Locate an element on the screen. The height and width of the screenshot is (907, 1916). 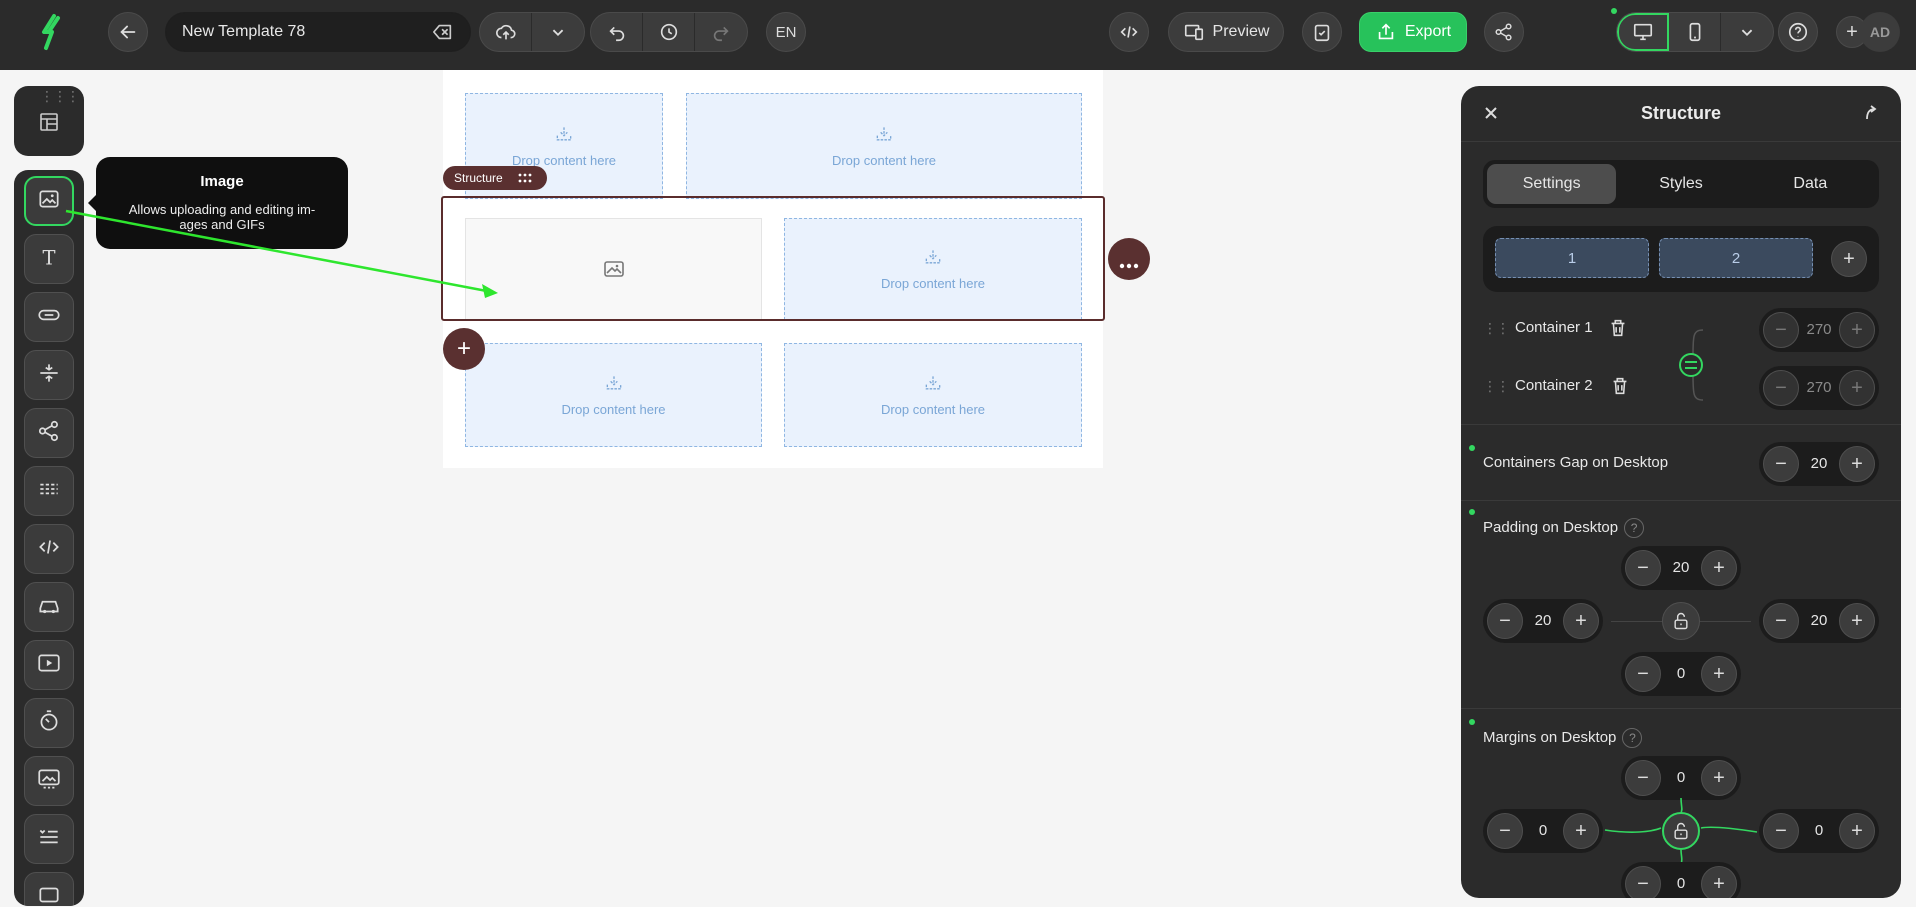
tab-settings: Settings is located at coordinates (1552, 184).